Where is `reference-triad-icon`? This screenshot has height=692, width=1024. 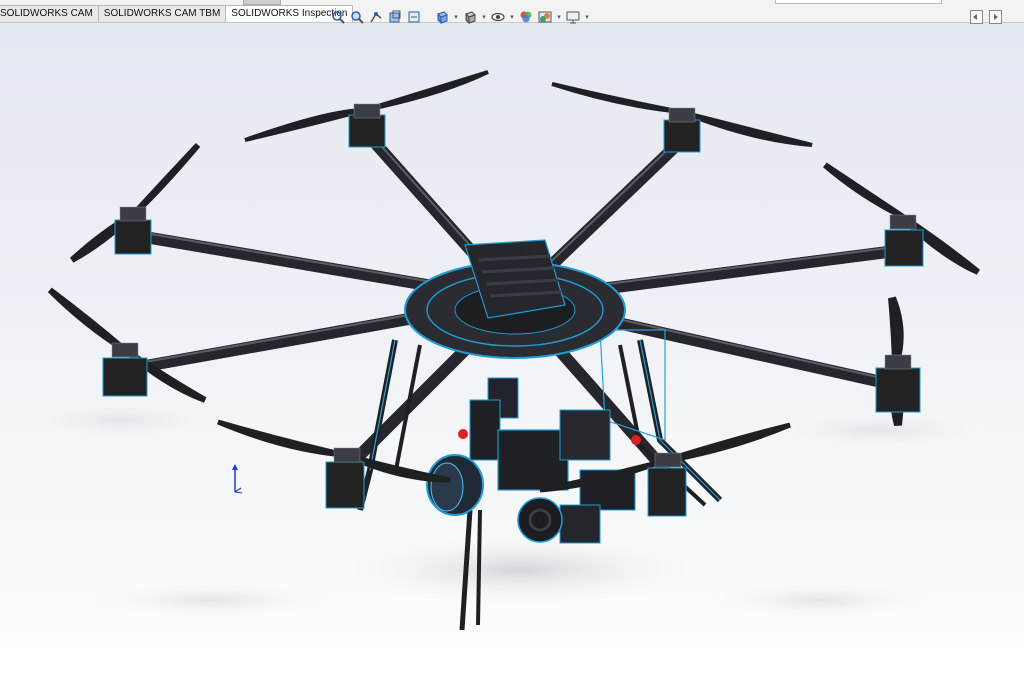
reference-triad-icon is located at coordinates (237, 479).